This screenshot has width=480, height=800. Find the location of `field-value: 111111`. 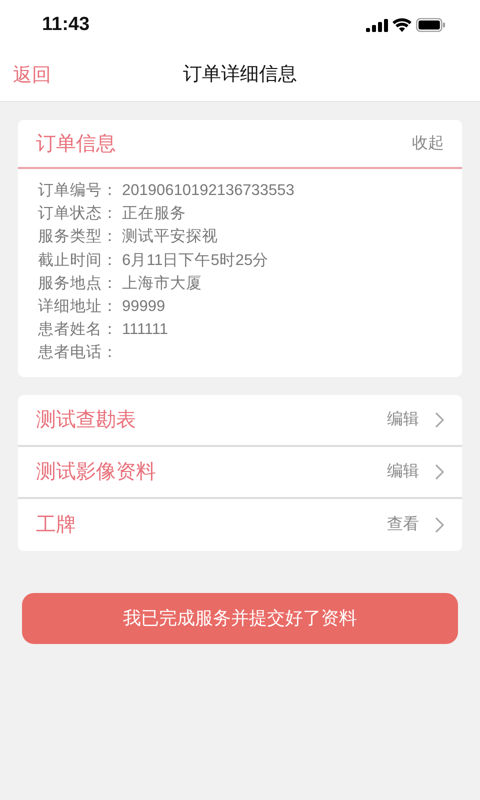

field-value: 111111 is located at coordinates (145, 330).